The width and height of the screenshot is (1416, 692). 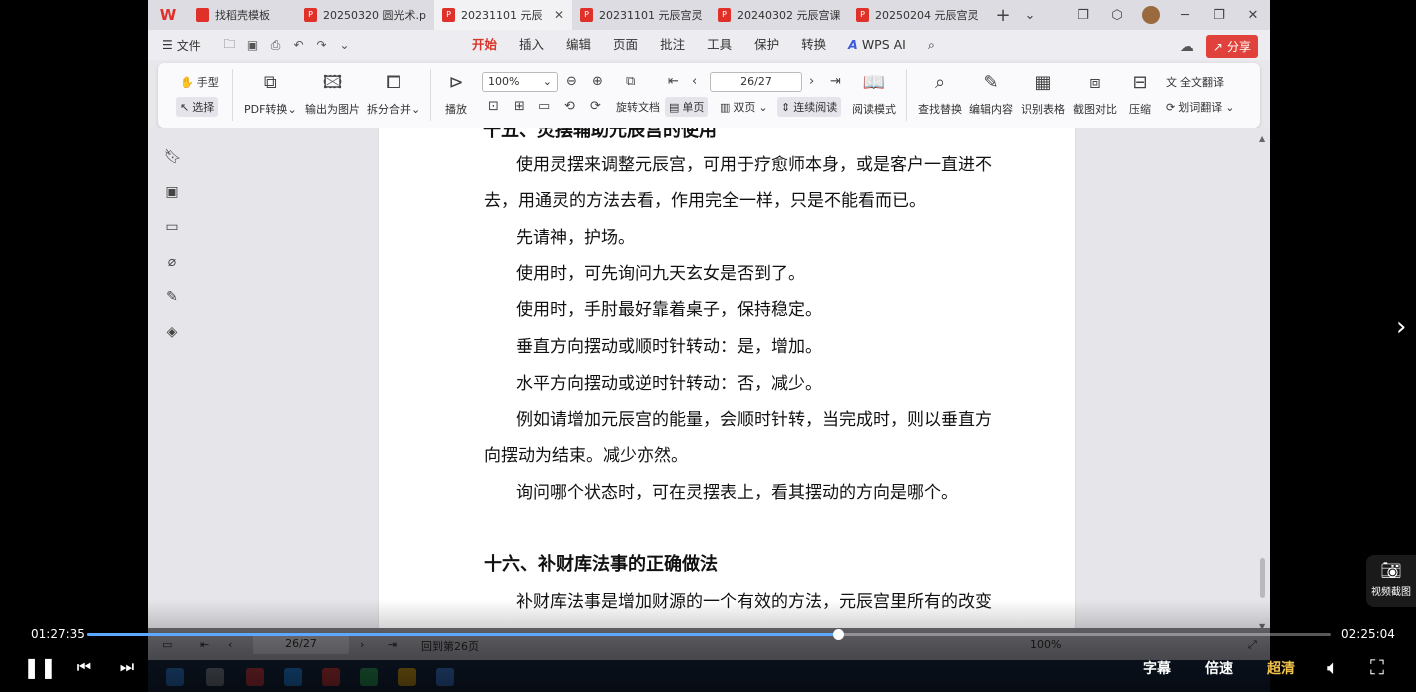 What do you see at coordinates (595, 106) in the screenshot?
I see `rotate-right-icon: ⟳` at bounding box center [595, 106].